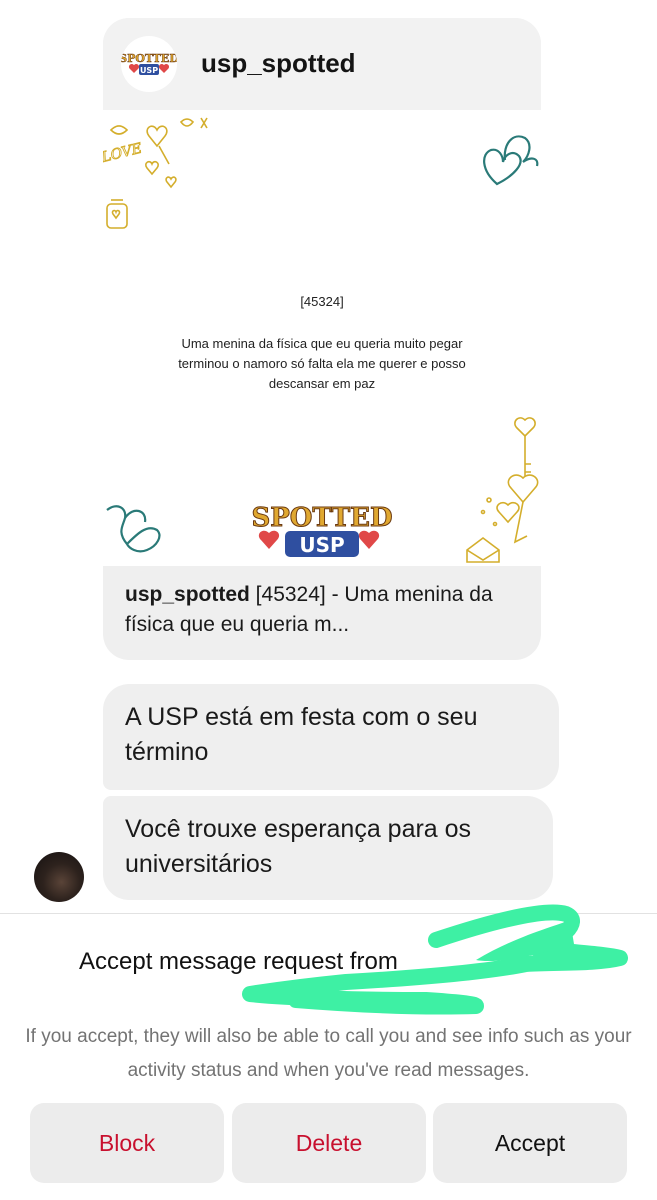 The width and height of the screenshot is (657, 1200). What do you see at coordinates (329, 1143) in the screenshot?
I see `delete-button: Delete` at bounding box center [329, 1143].